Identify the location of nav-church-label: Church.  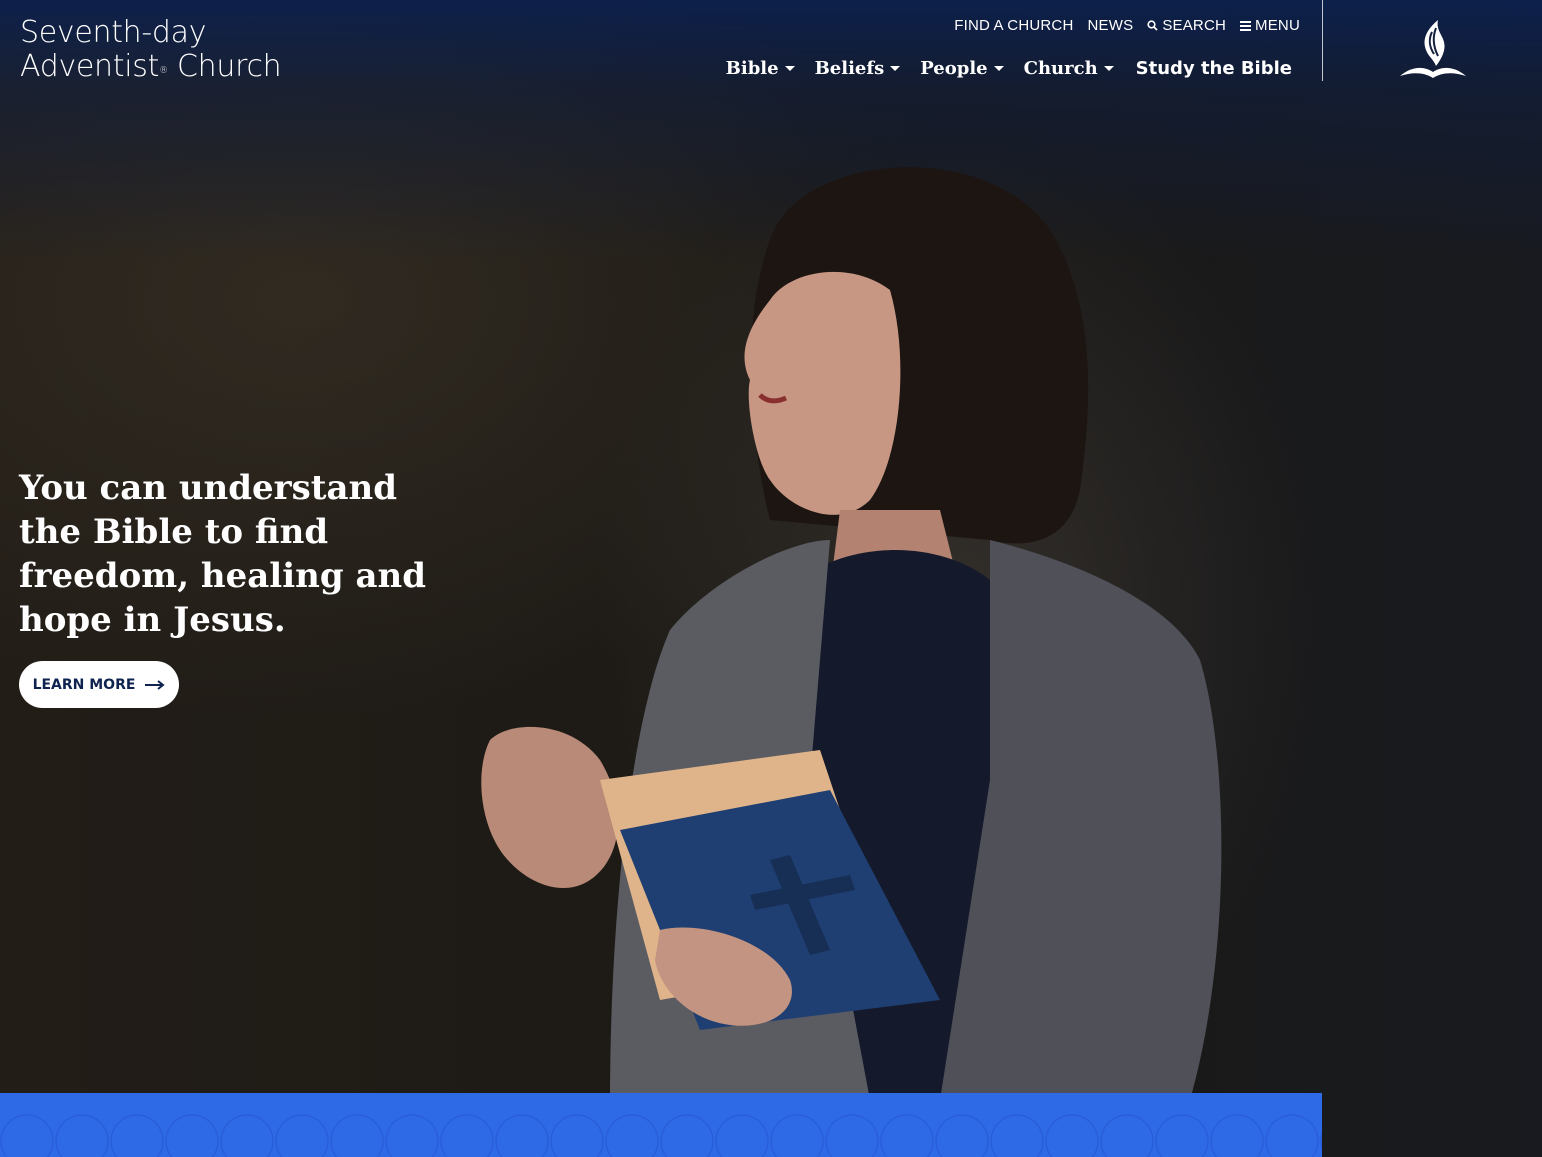
(1060, 68).